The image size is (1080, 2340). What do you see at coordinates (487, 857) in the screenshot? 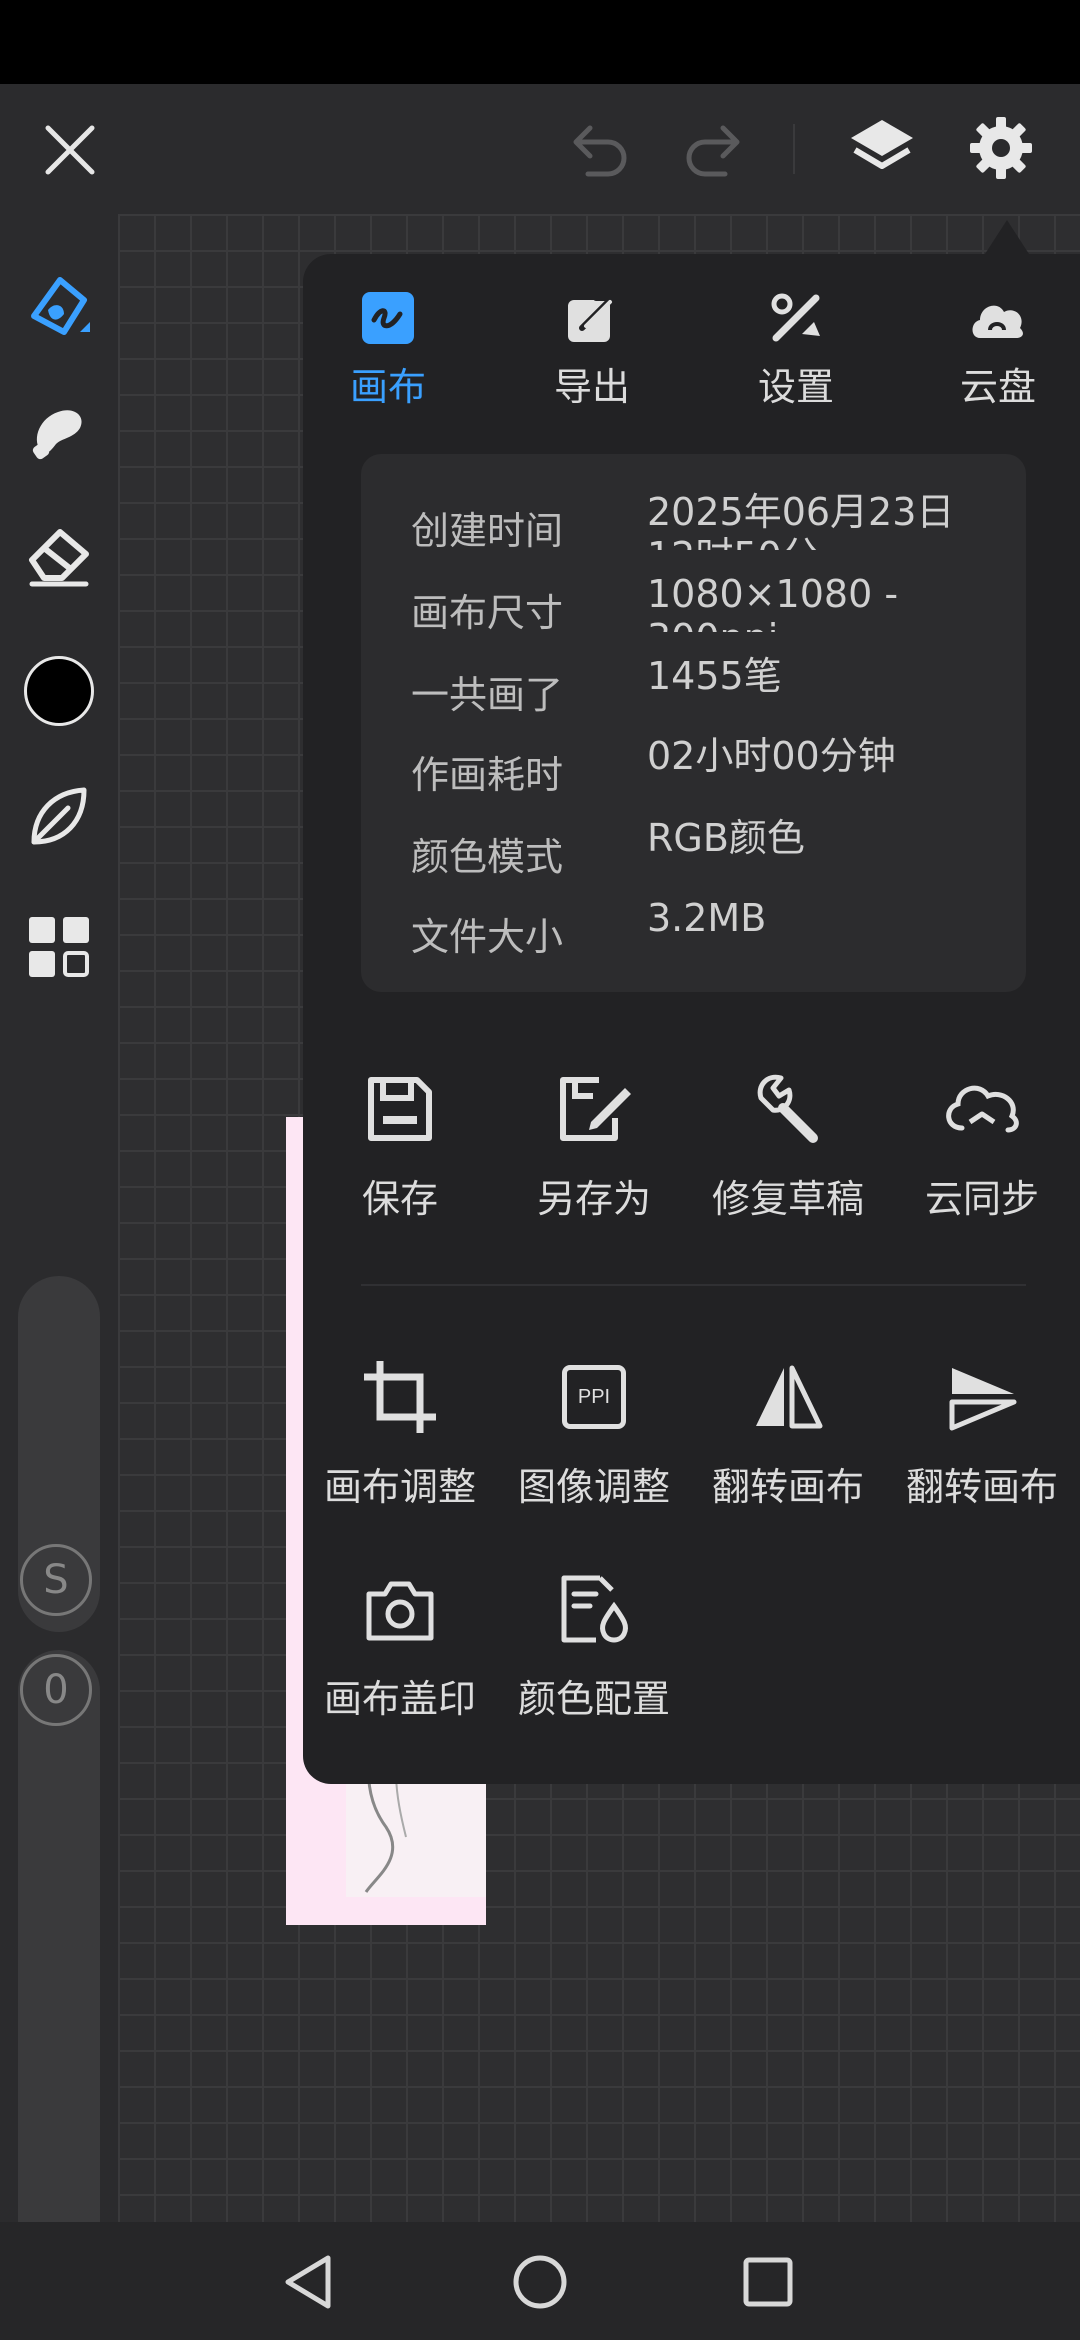
I see `info-label: 颜色模式` at bounding box center [487, 857].